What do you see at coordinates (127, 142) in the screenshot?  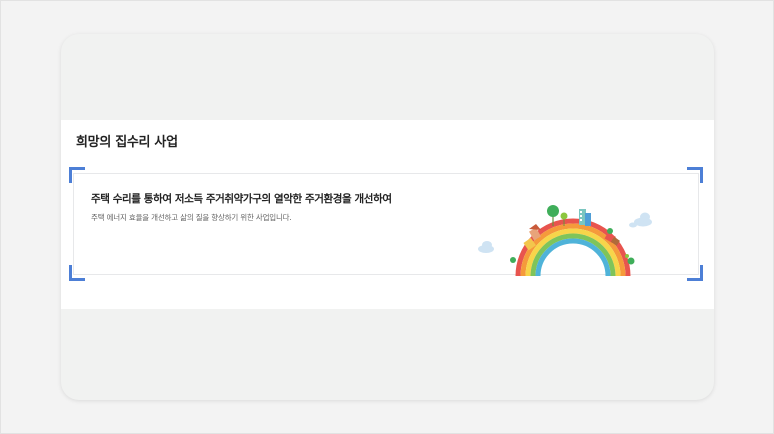 I see `section-title: 희망의 집수리 사업` at bounding box center [127, 142].